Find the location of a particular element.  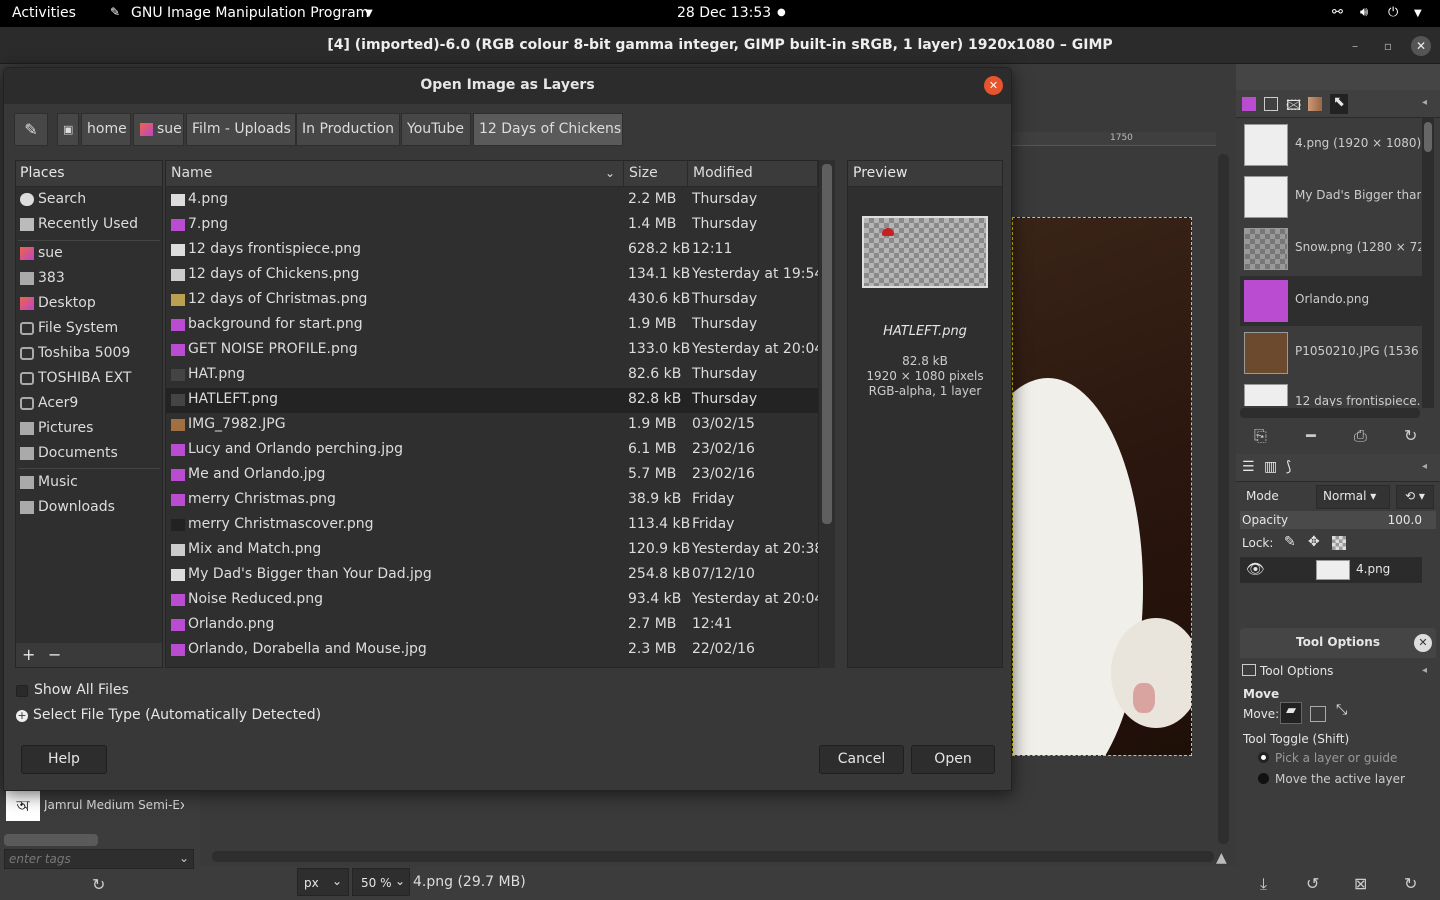

network-icon: ⚯ is located at coordinates (1337, 12).